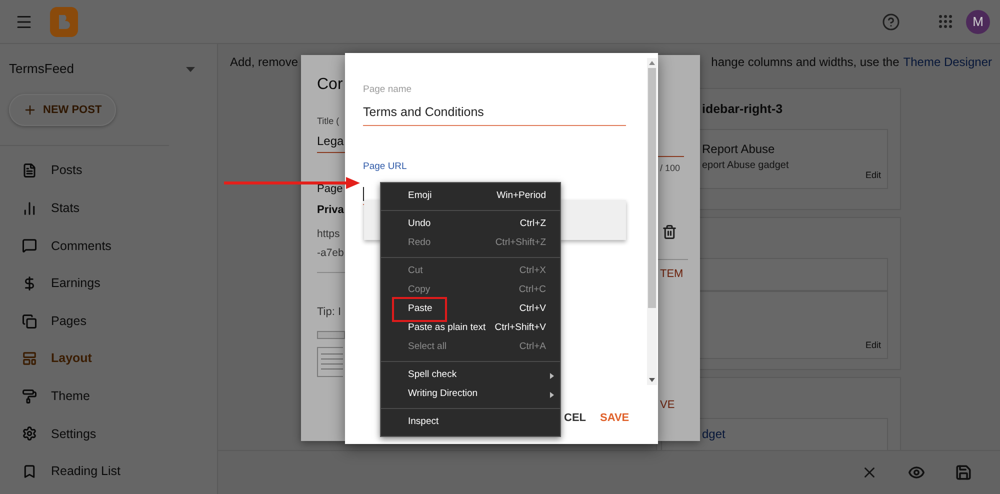 This screenshot has height=494, width=1000. I want to click on blog-name: TermsFeed, so click(41, 69).